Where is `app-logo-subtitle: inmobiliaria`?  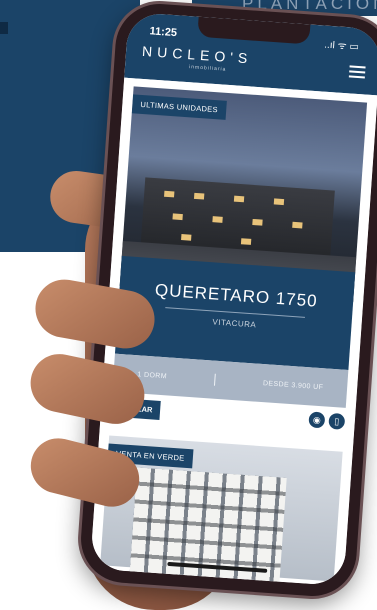 app-logo-subtitle: inmobiliaria is located at coordinates (207, 68).